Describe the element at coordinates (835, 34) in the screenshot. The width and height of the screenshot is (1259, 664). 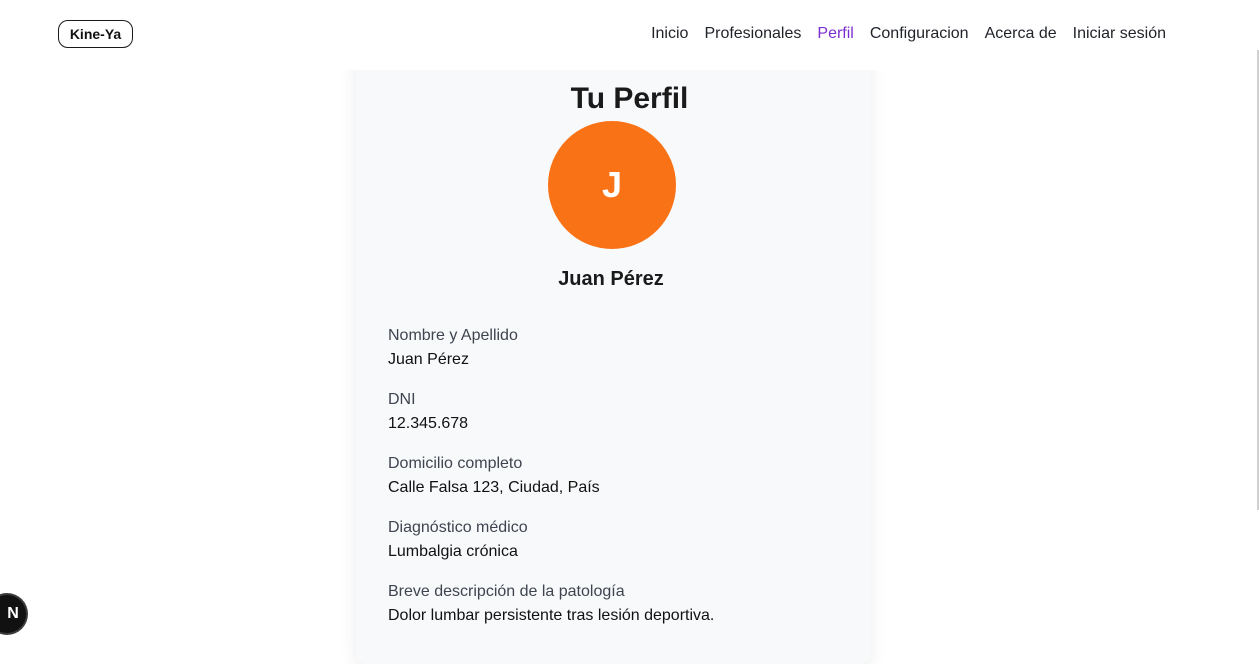
I see `nav-perfil: Perfil` at that location.